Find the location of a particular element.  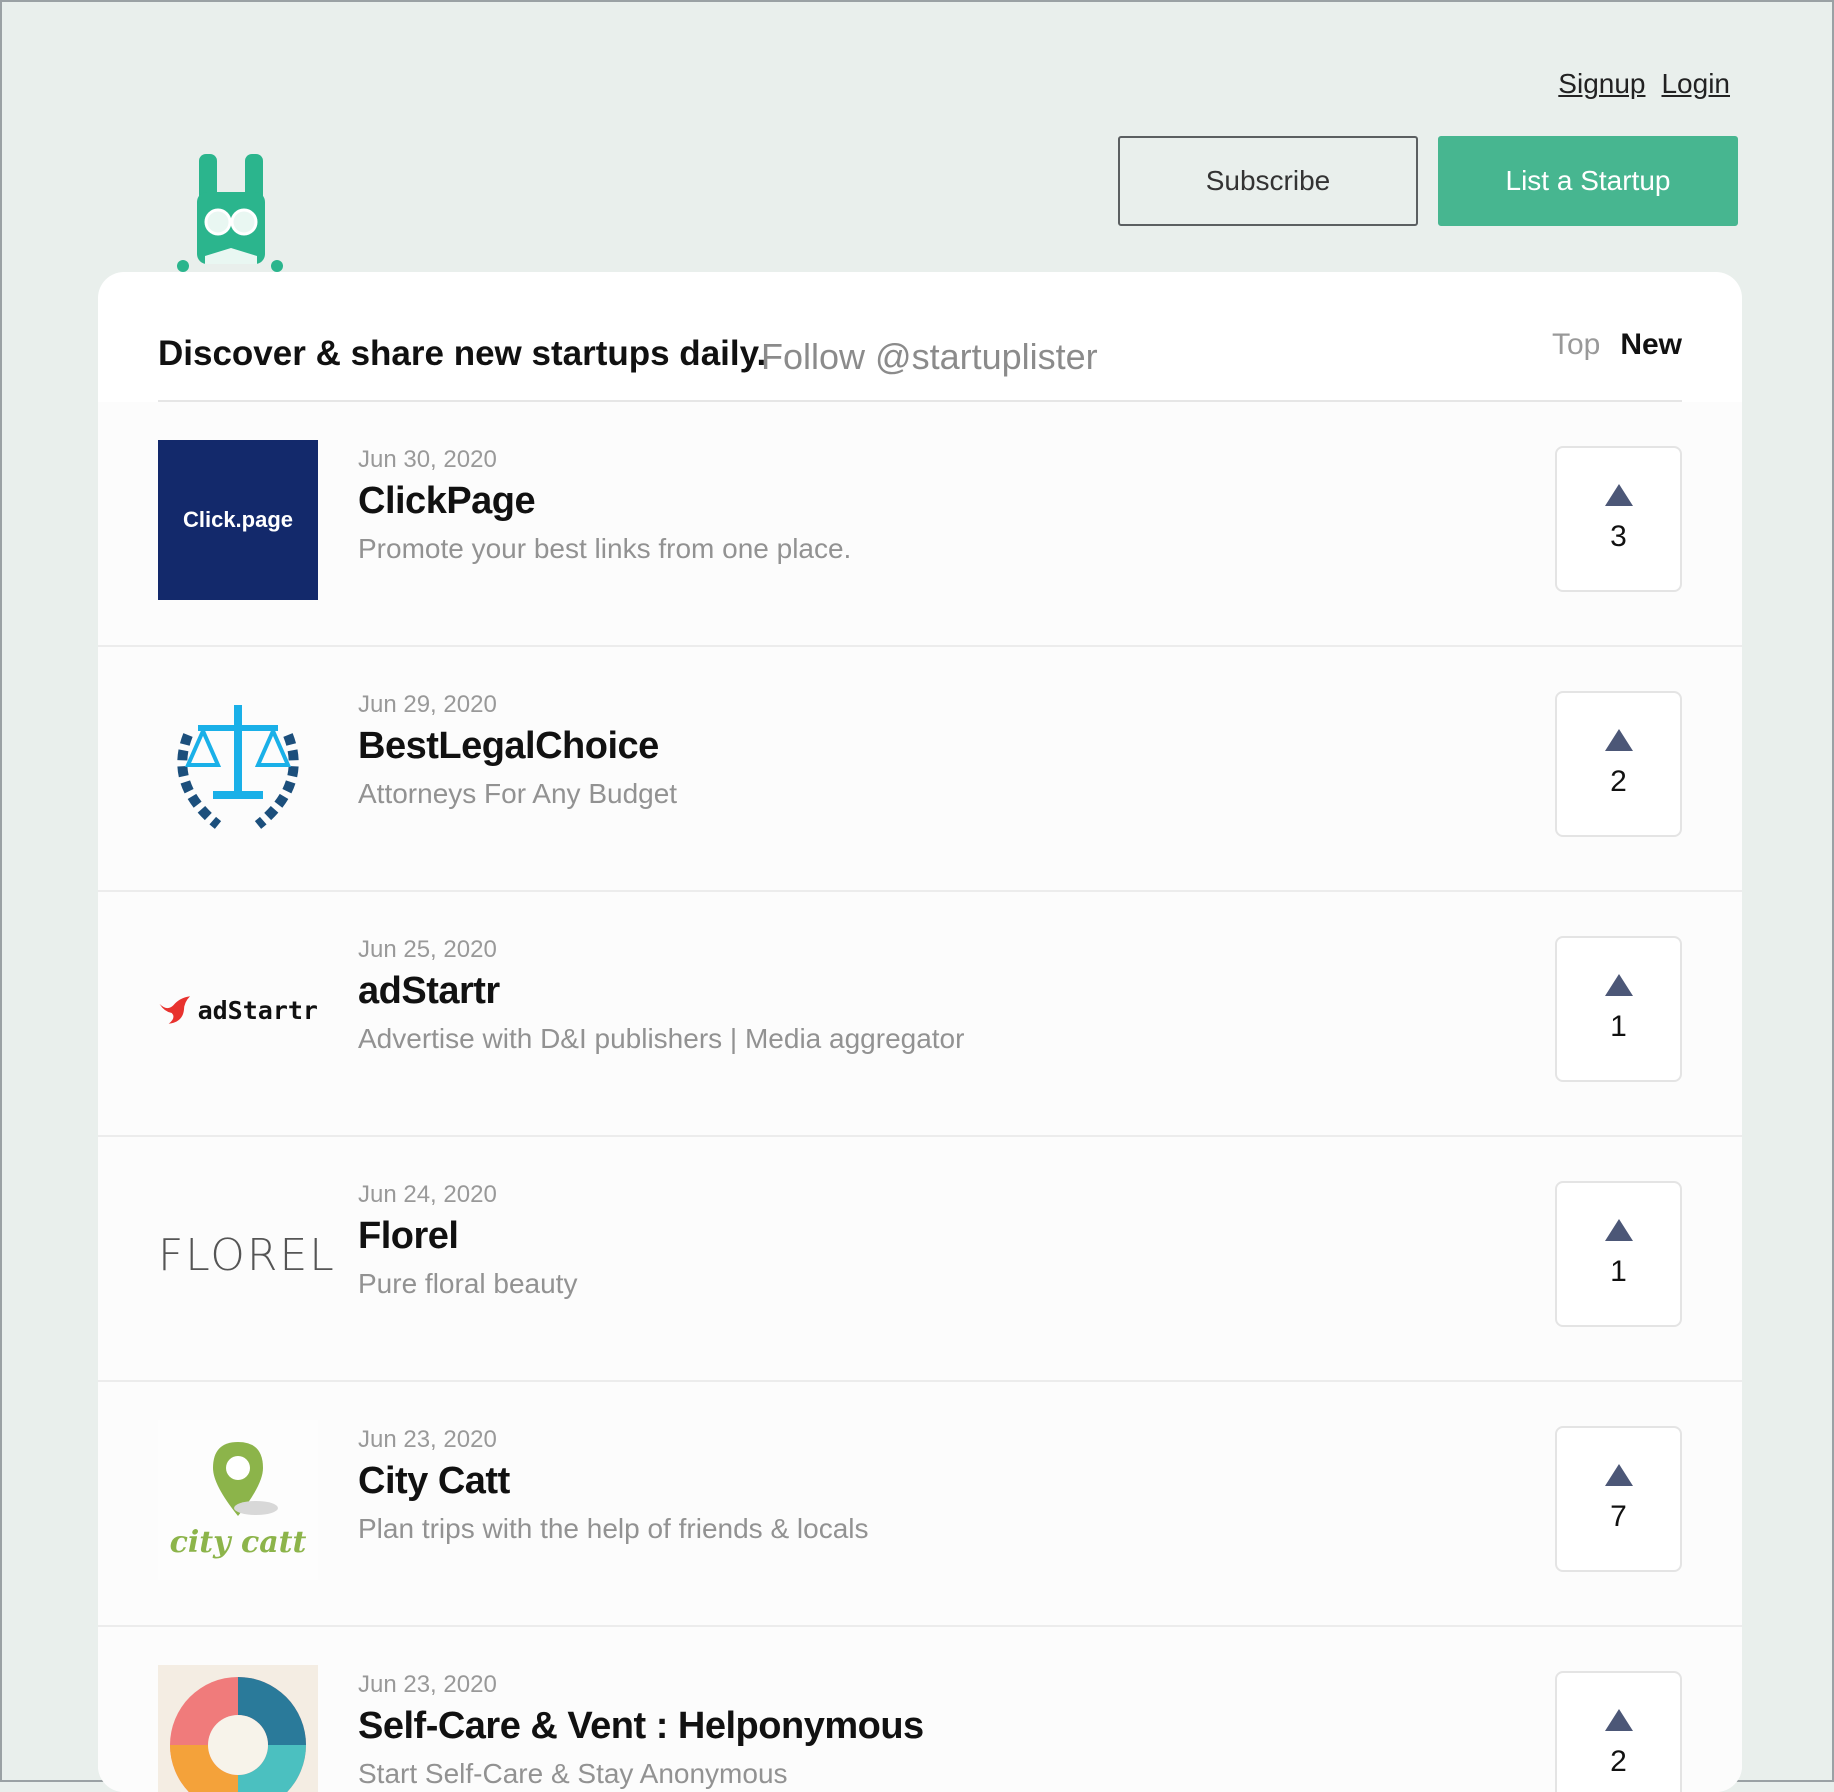

follow-link: Follow @startuplister is located at coordinates (929, 357).